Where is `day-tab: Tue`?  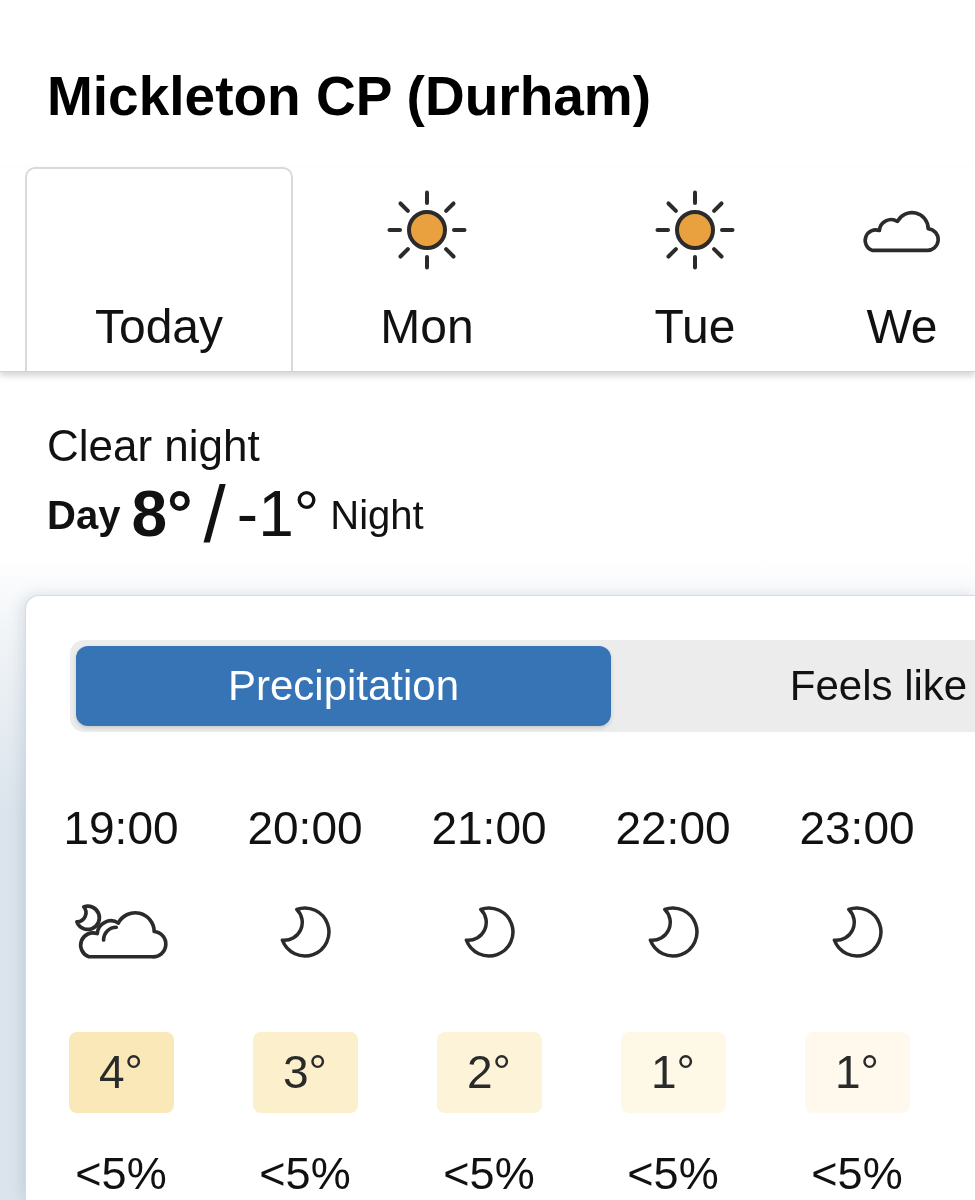 day-tab: Tue is located at coordinates (695, 269).